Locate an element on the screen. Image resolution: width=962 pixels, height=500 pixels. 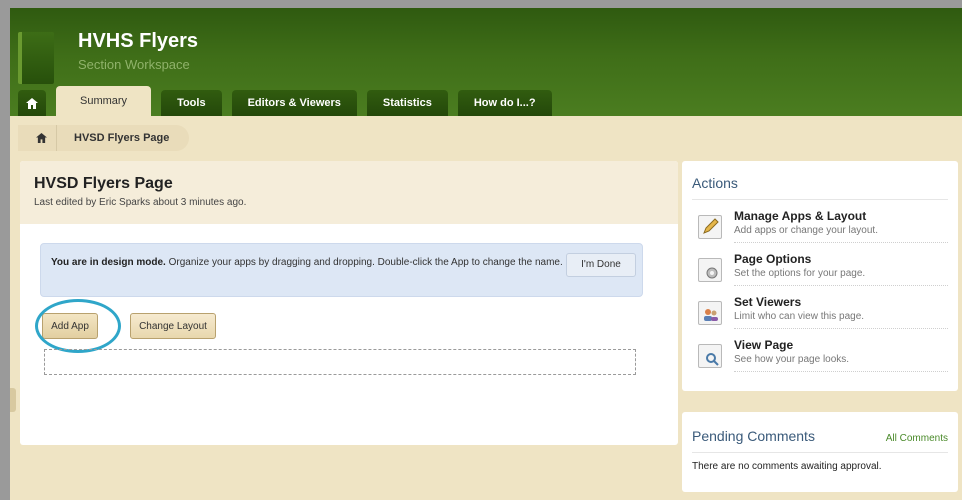
action-label: Manage Apps & Layout is located at coordinates (800, 216).